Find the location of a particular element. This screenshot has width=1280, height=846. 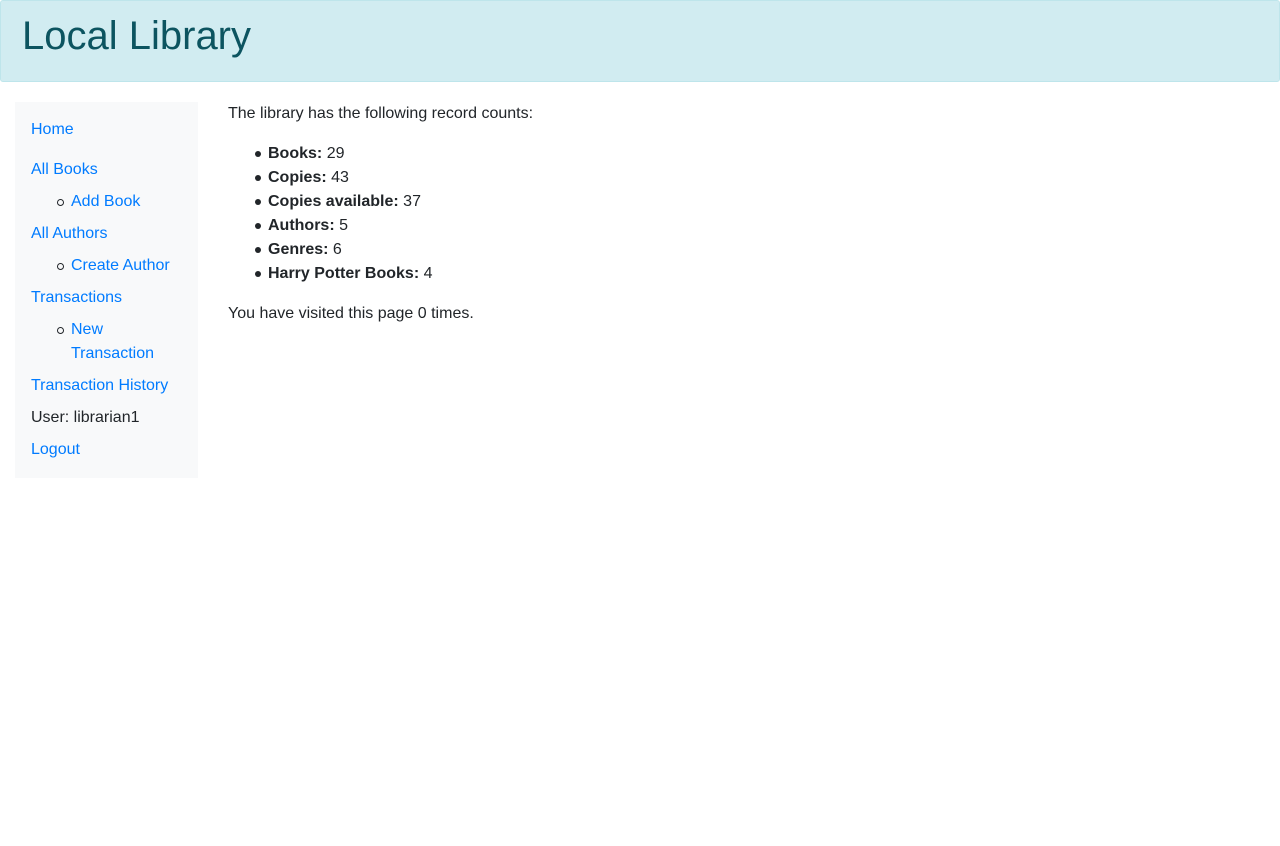

sidebar-subitem-add-book: Add Book is located at coordinates (124, 202).